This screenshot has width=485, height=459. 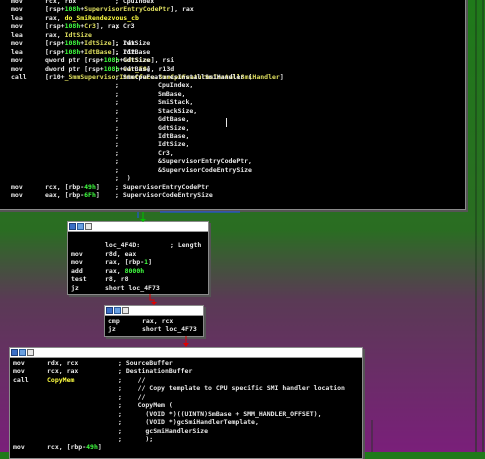 What do you see at coordinates (186, 397) in the screenshot?
I see `code-line: ; //` at bounding box center [186, 397].